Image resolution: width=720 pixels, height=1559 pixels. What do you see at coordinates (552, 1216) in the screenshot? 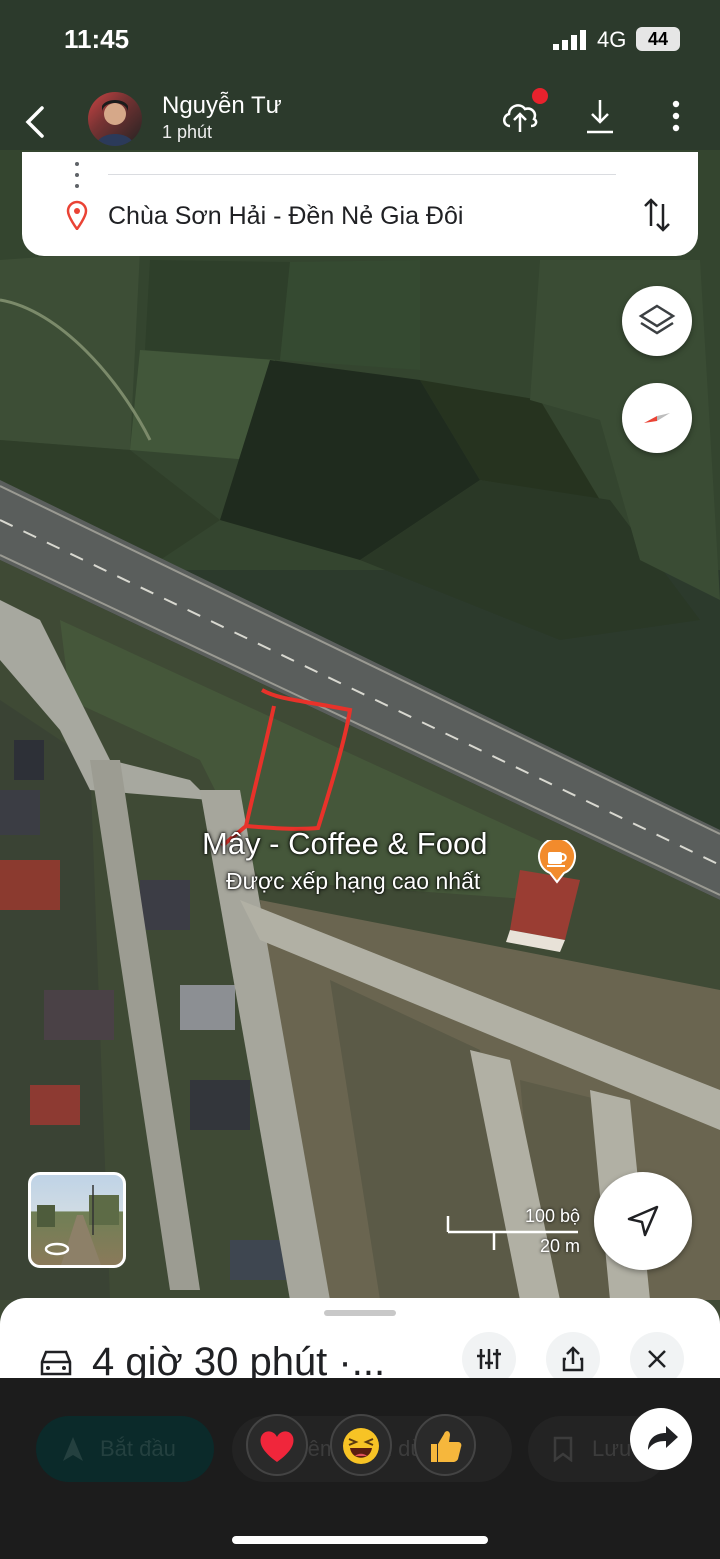
I see `scale-imperial: 100 bộ` at bounding box center [552, 1216].